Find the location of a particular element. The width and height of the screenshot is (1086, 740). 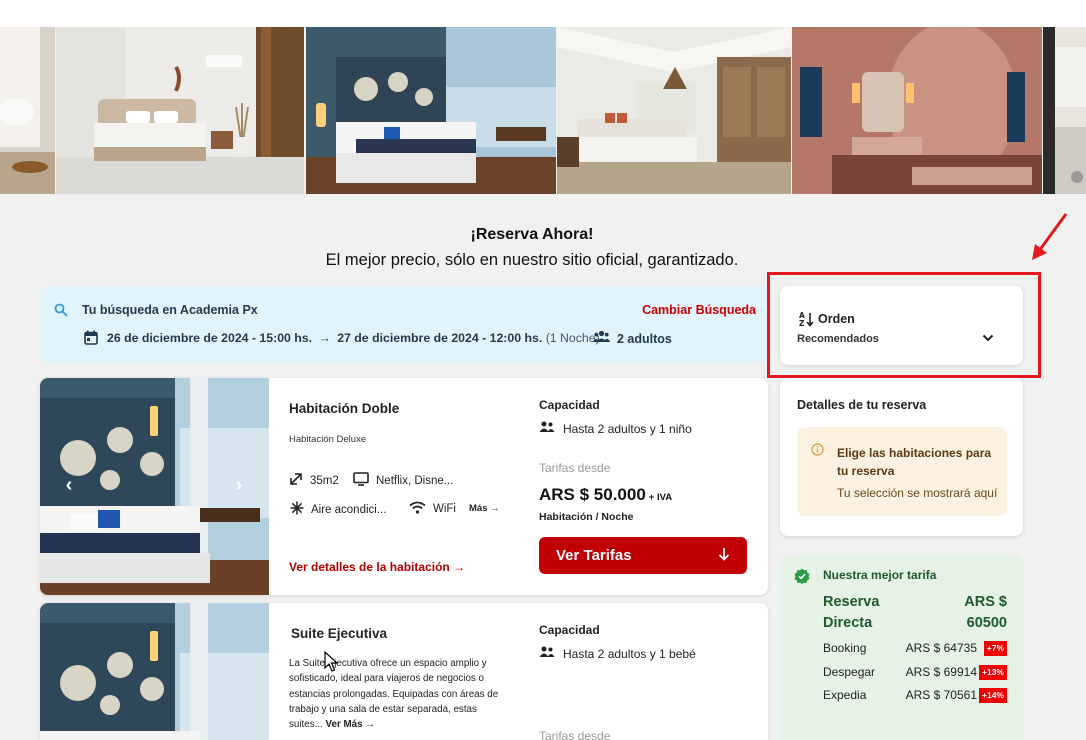

direct-price-line-1: ARS $ is located at coordinates (985, 602).